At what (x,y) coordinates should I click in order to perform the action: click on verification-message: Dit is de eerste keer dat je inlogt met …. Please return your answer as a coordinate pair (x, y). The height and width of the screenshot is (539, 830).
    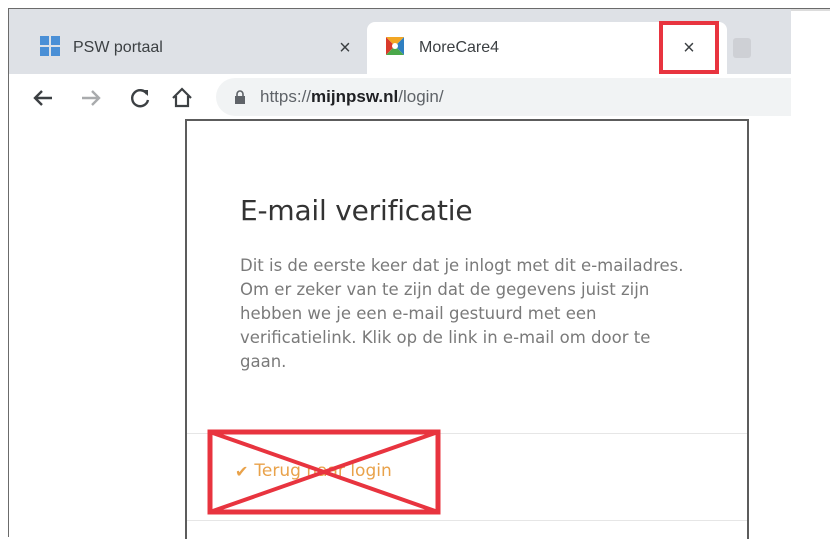
    Looking at the image, I should click on (480, 314).